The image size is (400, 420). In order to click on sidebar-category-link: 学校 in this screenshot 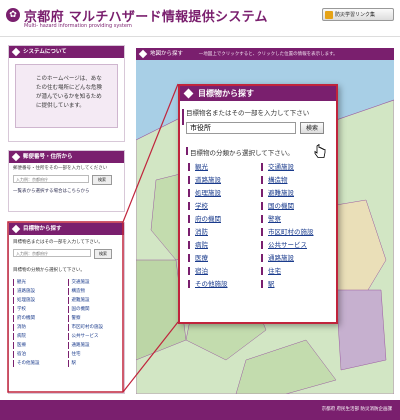, I will do `click(39, 309)`.